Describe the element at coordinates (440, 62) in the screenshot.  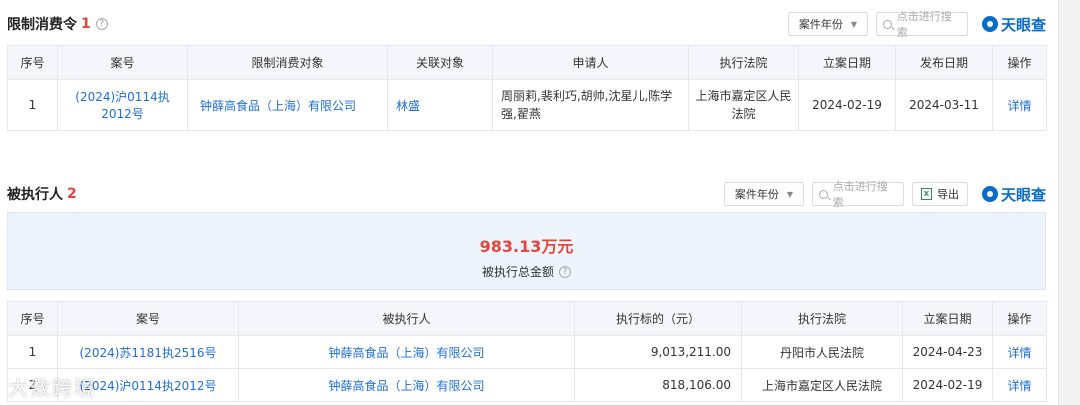
I see `col-header: 关联对象` at that location.